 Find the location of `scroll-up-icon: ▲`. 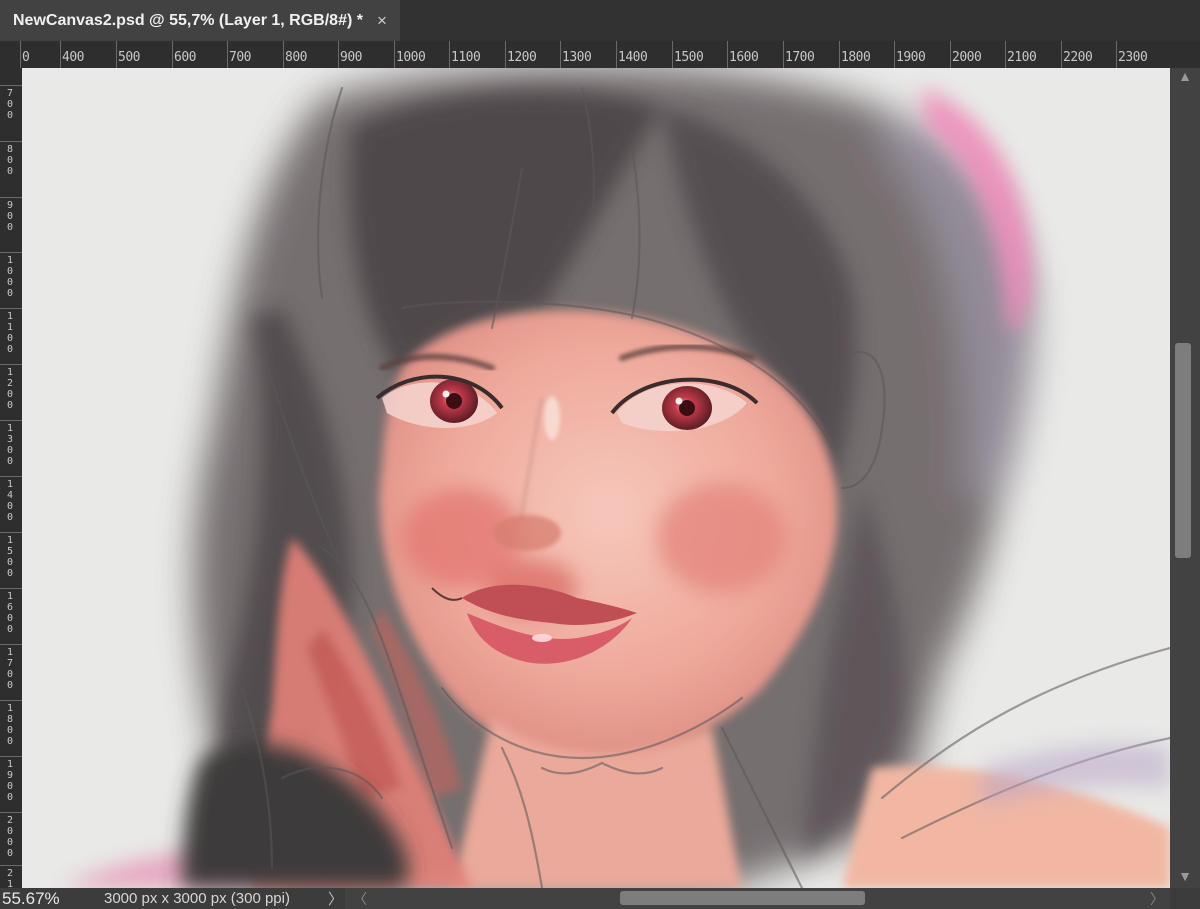

scroll-up-icon: ▲ is located at coordinates (1185, 76).